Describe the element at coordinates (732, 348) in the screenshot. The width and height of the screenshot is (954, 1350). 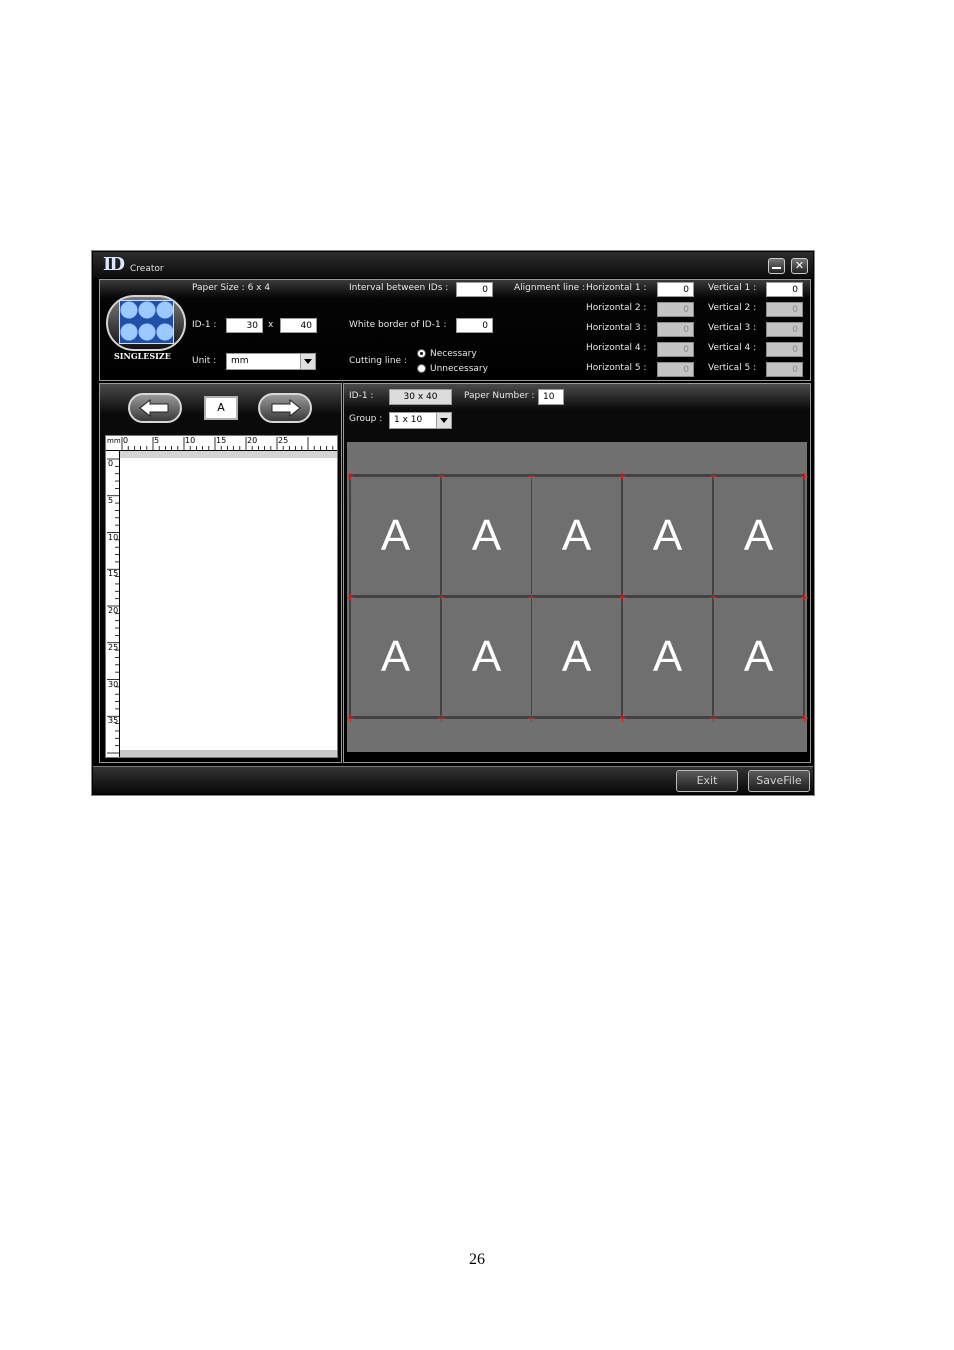
I see `vertical-4-label: Vertical 4 :` at that location.